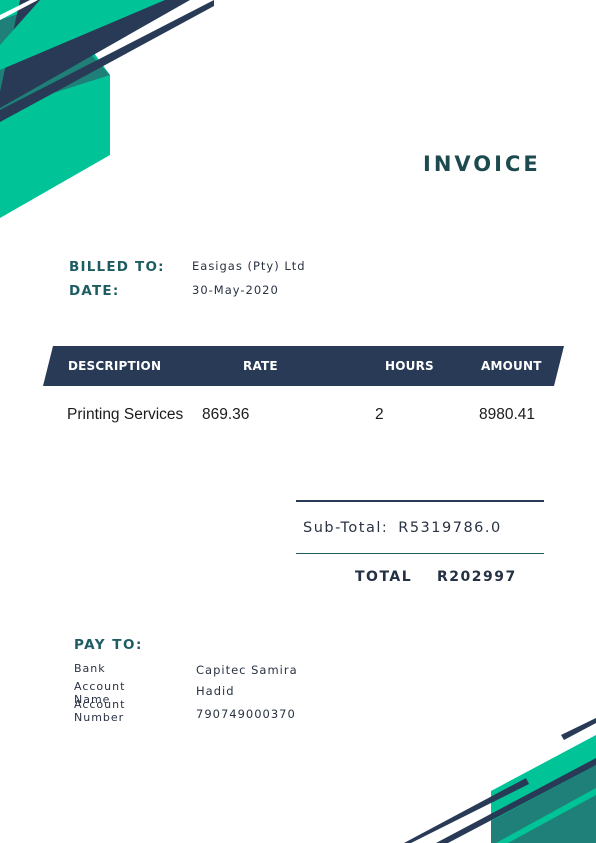  What do you see at coordinates (346, 528) in the screenshot?
I see `subtotal-label: Sub-Total:` at bounding box center [346, 528].